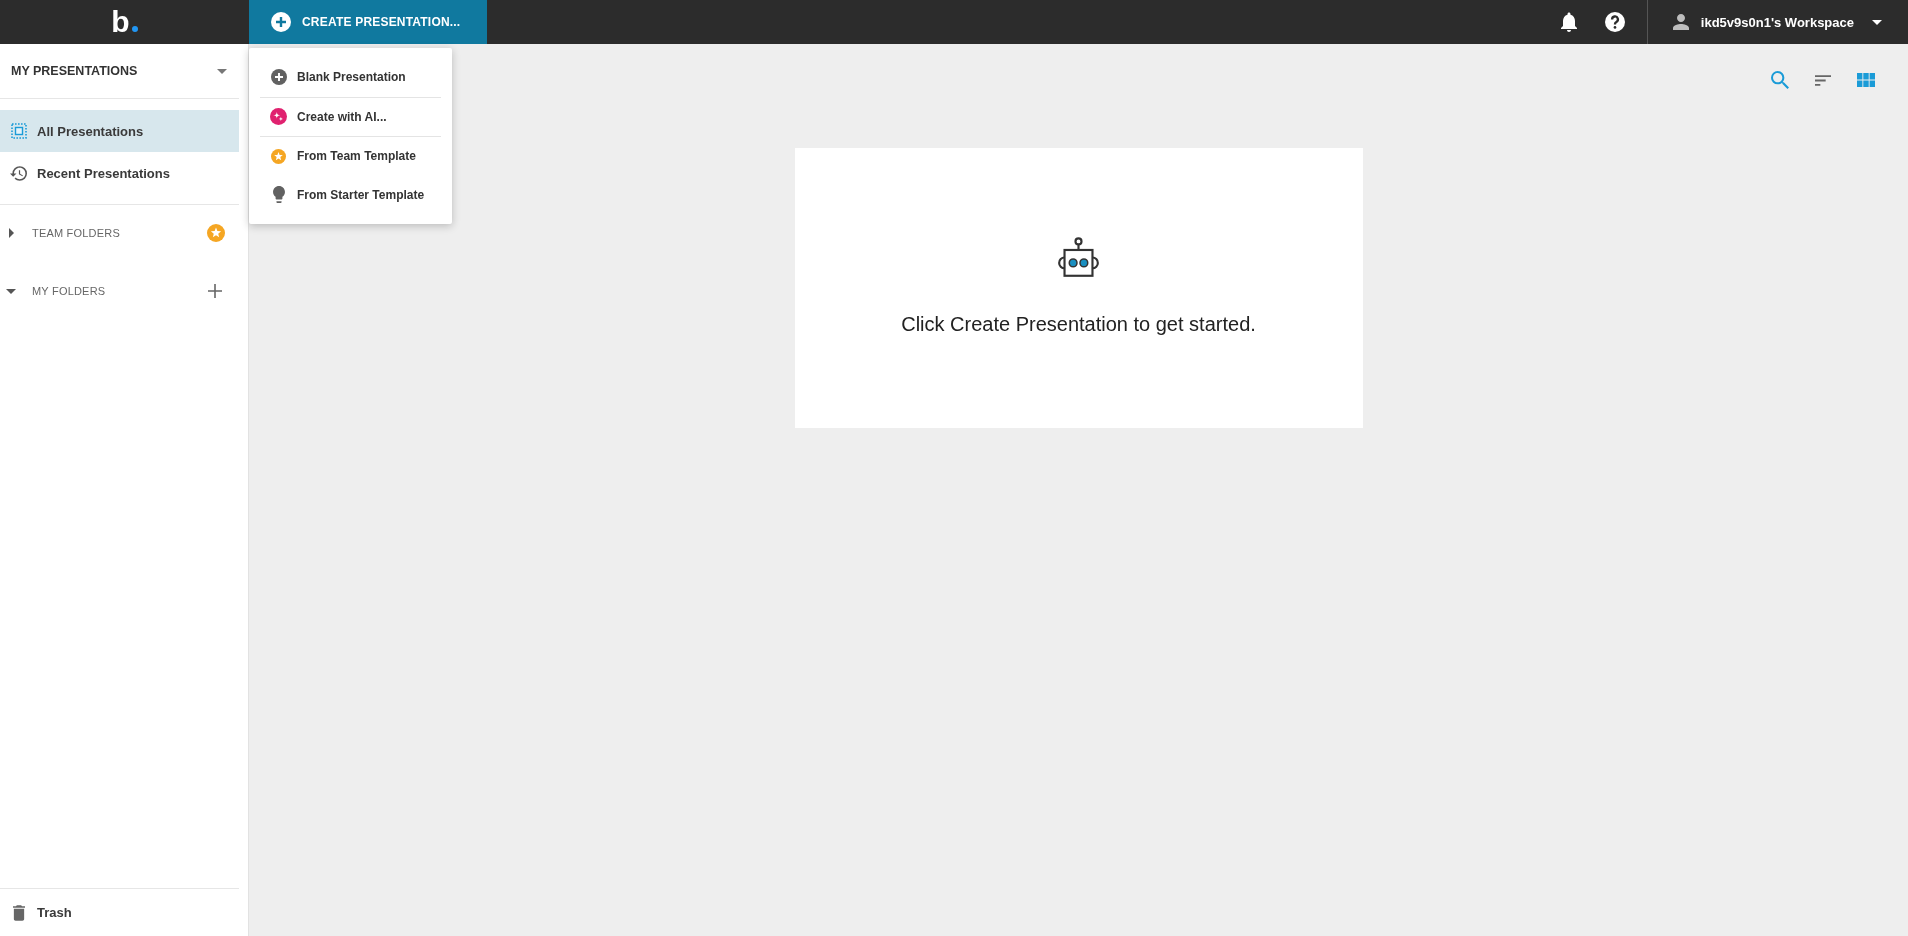 The height and width of the screenshot is (936, 1908). I want to click on workspace-menu: ikd5v9s0n1's Workspace, so click(1777, 22).